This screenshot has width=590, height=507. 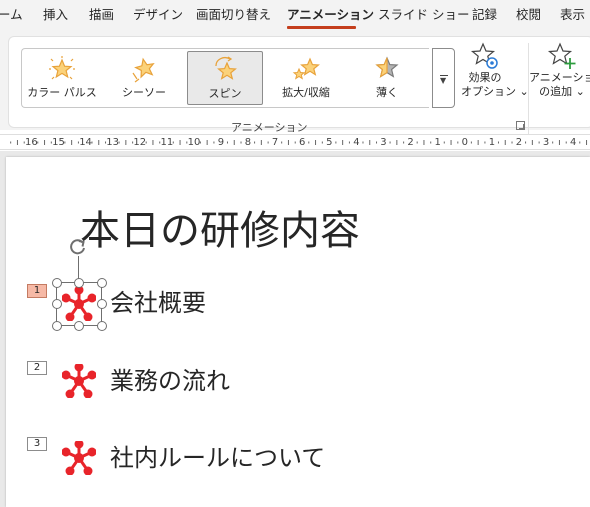 What do you see at coordinates (329, 142) in the screenshot?
I see `ruler-number: 5` at bounding box center [329, 142].